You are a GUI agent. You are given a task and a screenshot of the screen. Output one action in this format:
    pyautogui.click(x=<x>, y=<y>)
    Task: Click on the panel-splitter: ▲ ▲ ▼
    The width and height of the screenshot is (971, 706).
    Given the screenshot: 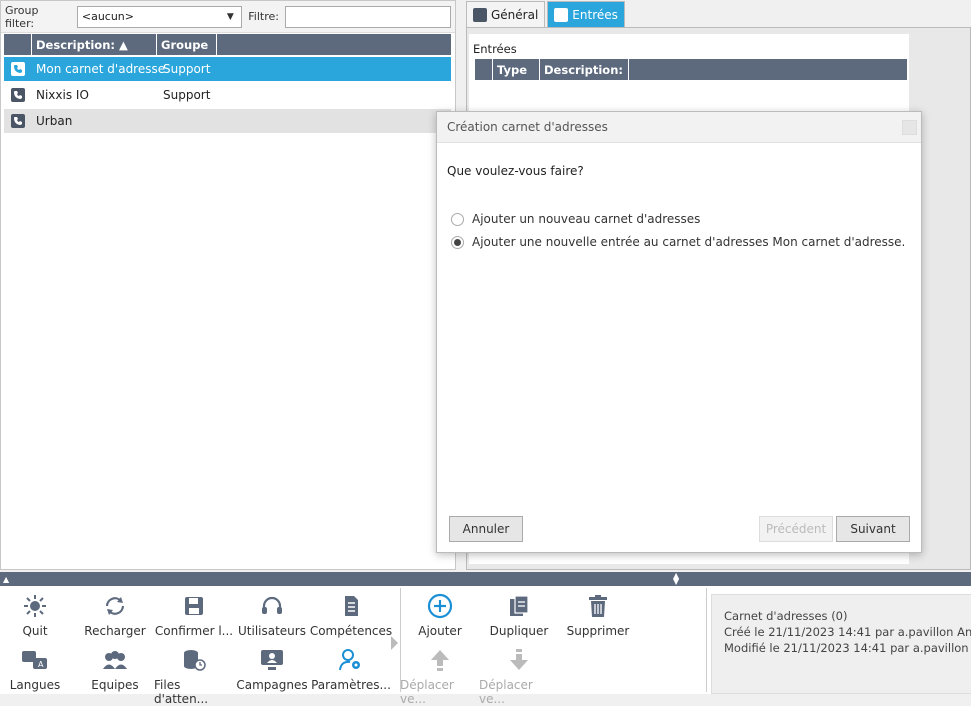 What is the action you would take?
    pyautogui.click(x=485, y=579)
    